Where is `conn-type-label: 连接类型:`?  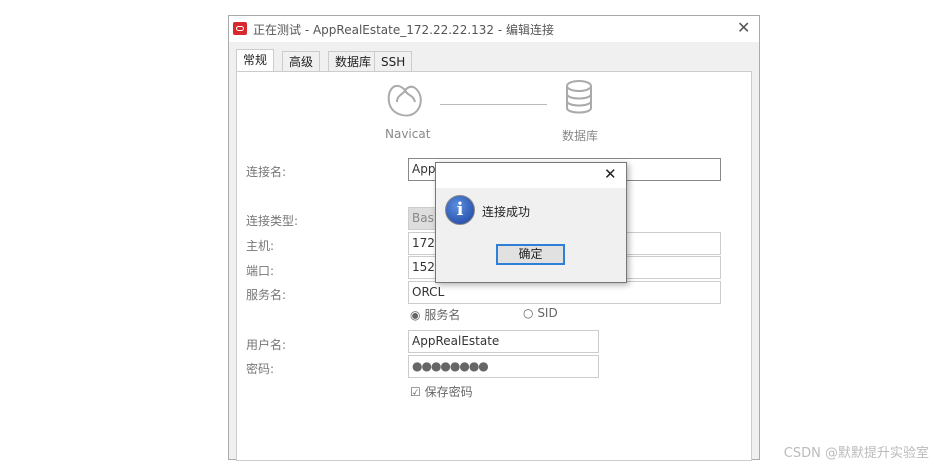
conn-type-label: 连接类型: is located at coordinates (272, 221).